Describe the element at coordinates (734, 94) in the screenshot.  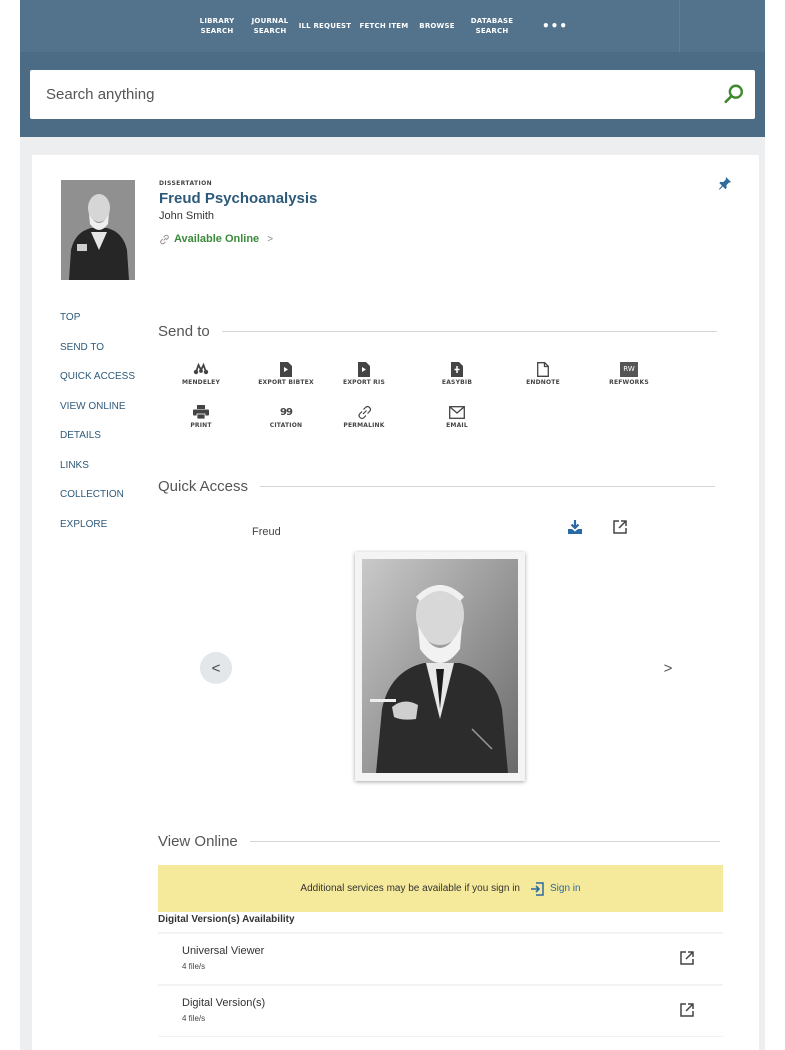
I see `search-icon` at that location.